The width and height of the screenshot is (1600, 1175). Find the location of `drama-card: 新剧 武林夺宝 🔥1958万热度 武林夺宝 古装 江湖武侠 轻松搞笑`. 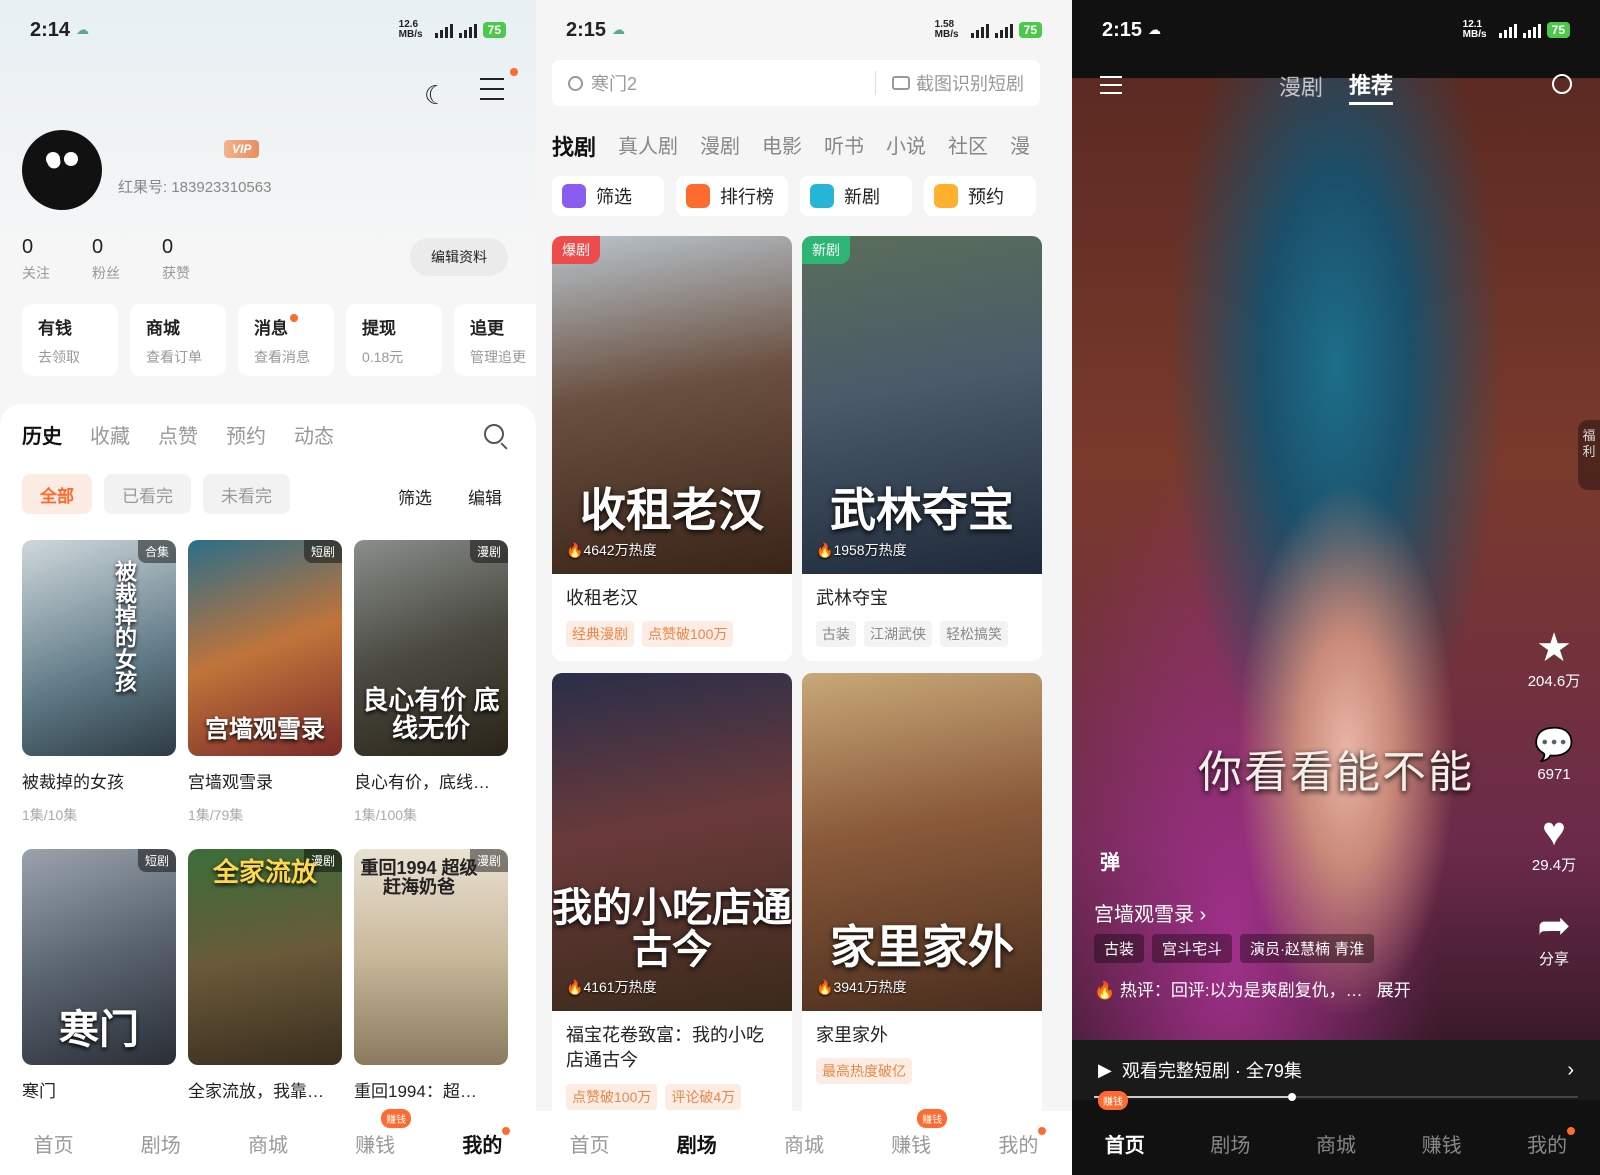

drama-card: 新剧 武林夺宝 🔥1958万热度 武林夺宝 古装 江湖武侠 轻松搞笑 is located at coordinates (922, 449).